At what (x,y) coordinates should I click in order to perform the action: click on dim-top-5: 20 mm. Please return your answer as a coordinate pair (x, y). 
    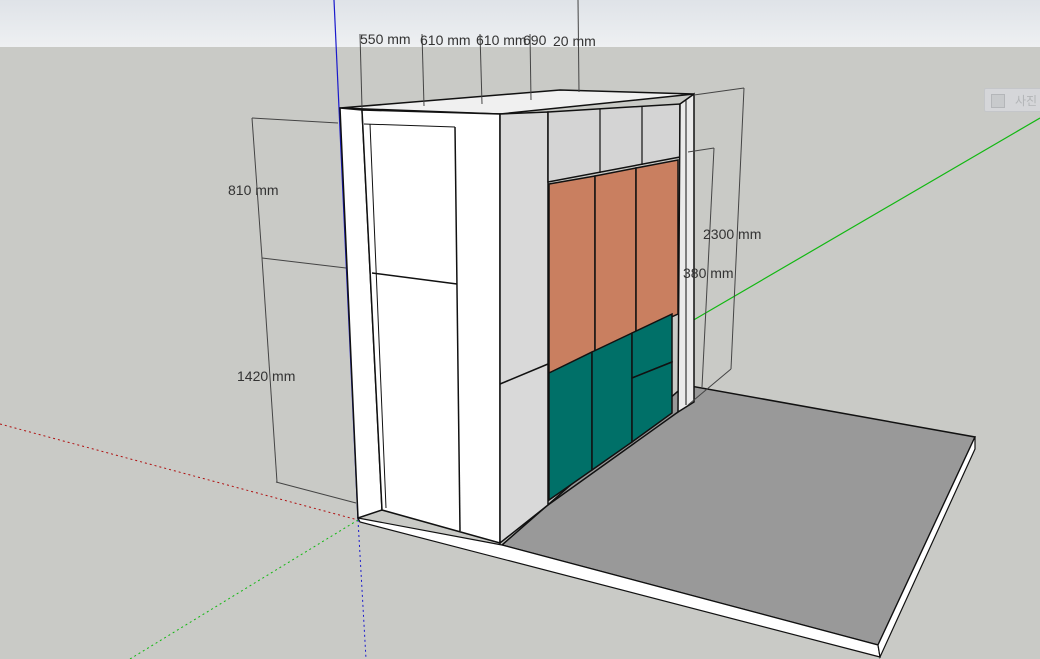
    Looking at the image, I should click on (574, 41).